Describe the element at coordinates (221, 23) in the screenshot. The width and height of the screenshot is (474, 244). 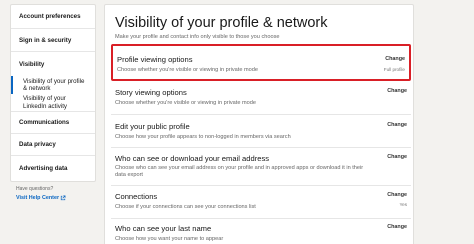
I see `page-title: Visibility of your profile & network` at that location.